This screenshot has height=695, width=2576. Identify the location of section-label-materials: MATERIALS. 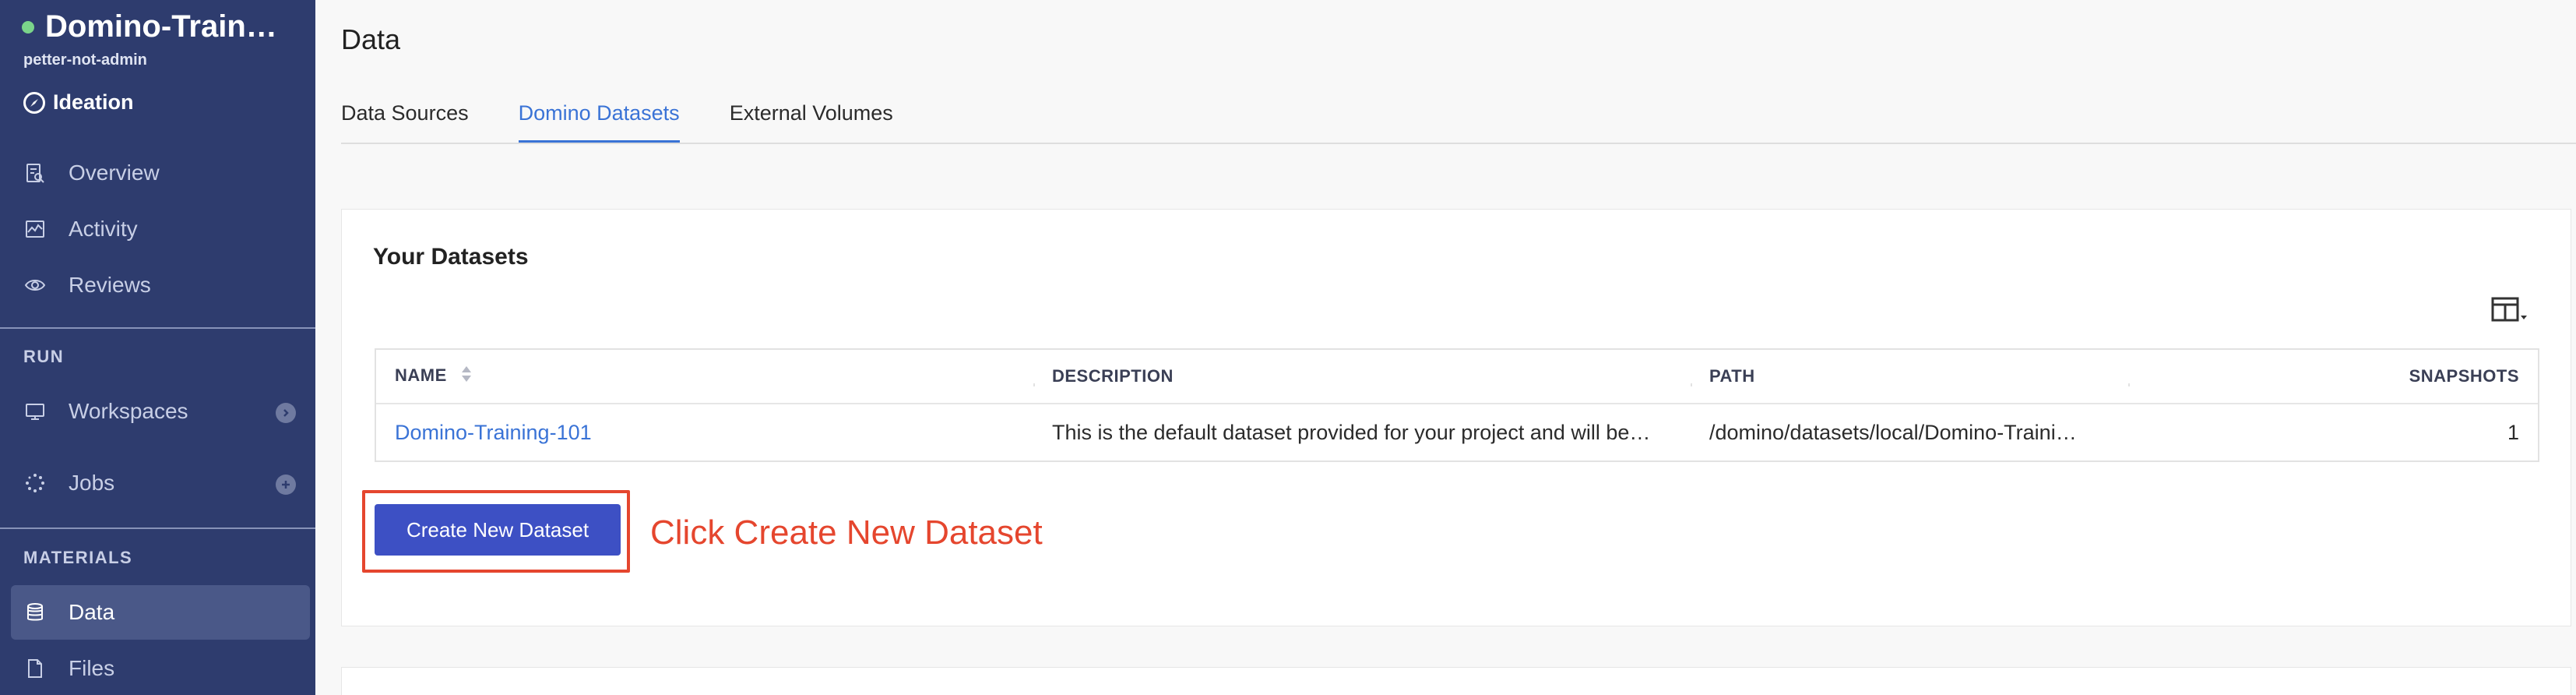
(78, 557).